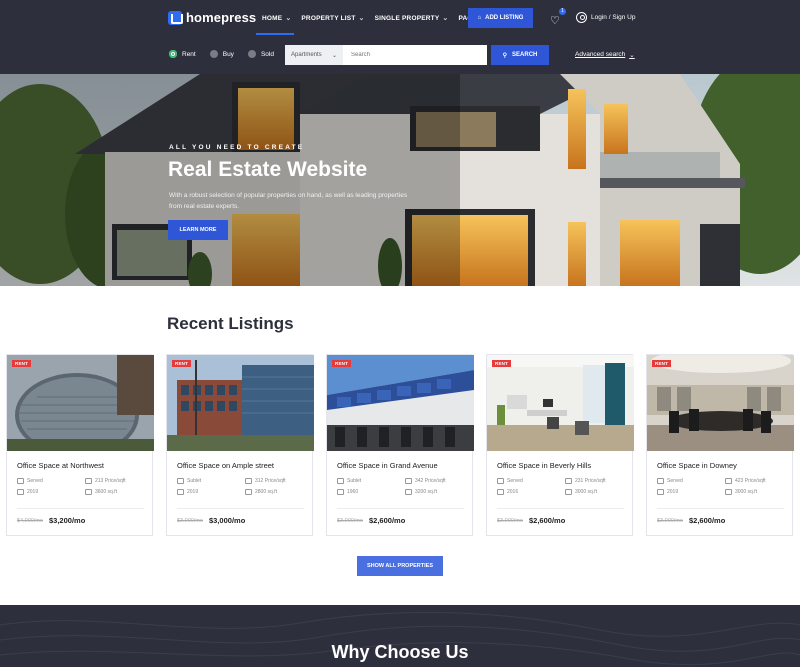  I want to click on listing-spec-area: 3000 sq.ft, so click(581, 492).